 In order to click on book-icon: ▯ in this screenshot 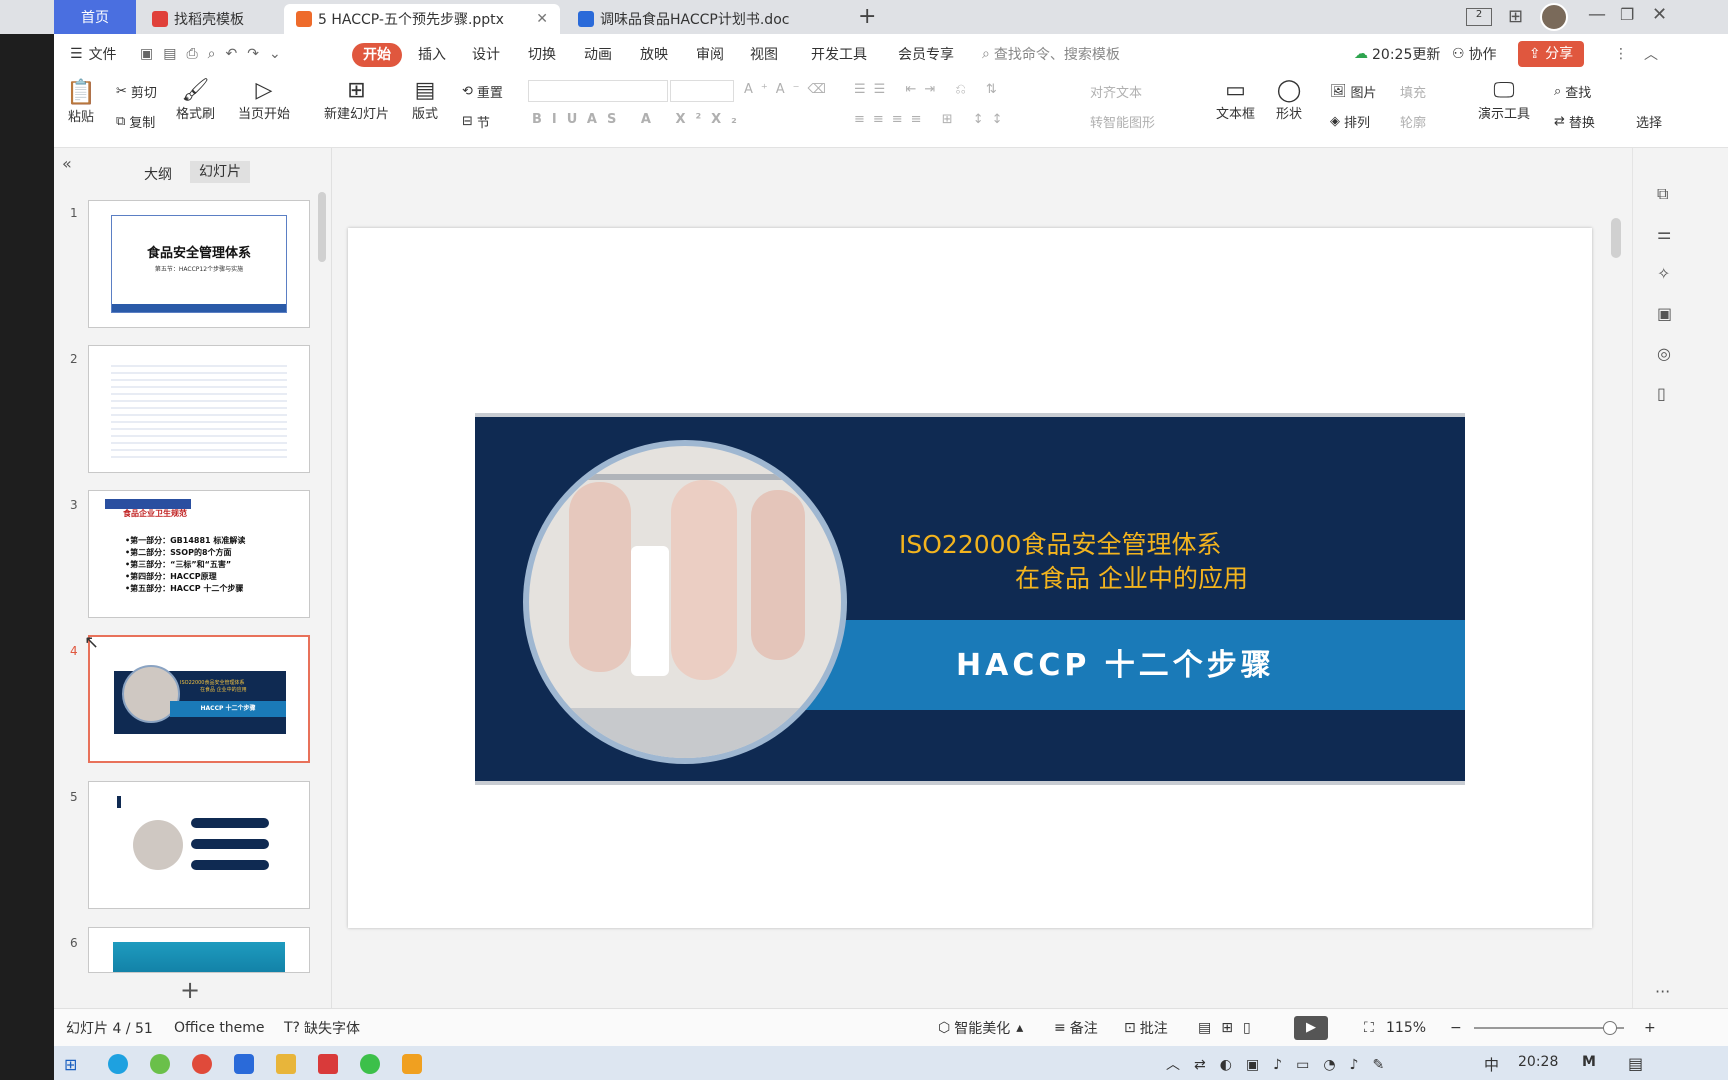, I will do `click(1661, 393)`.